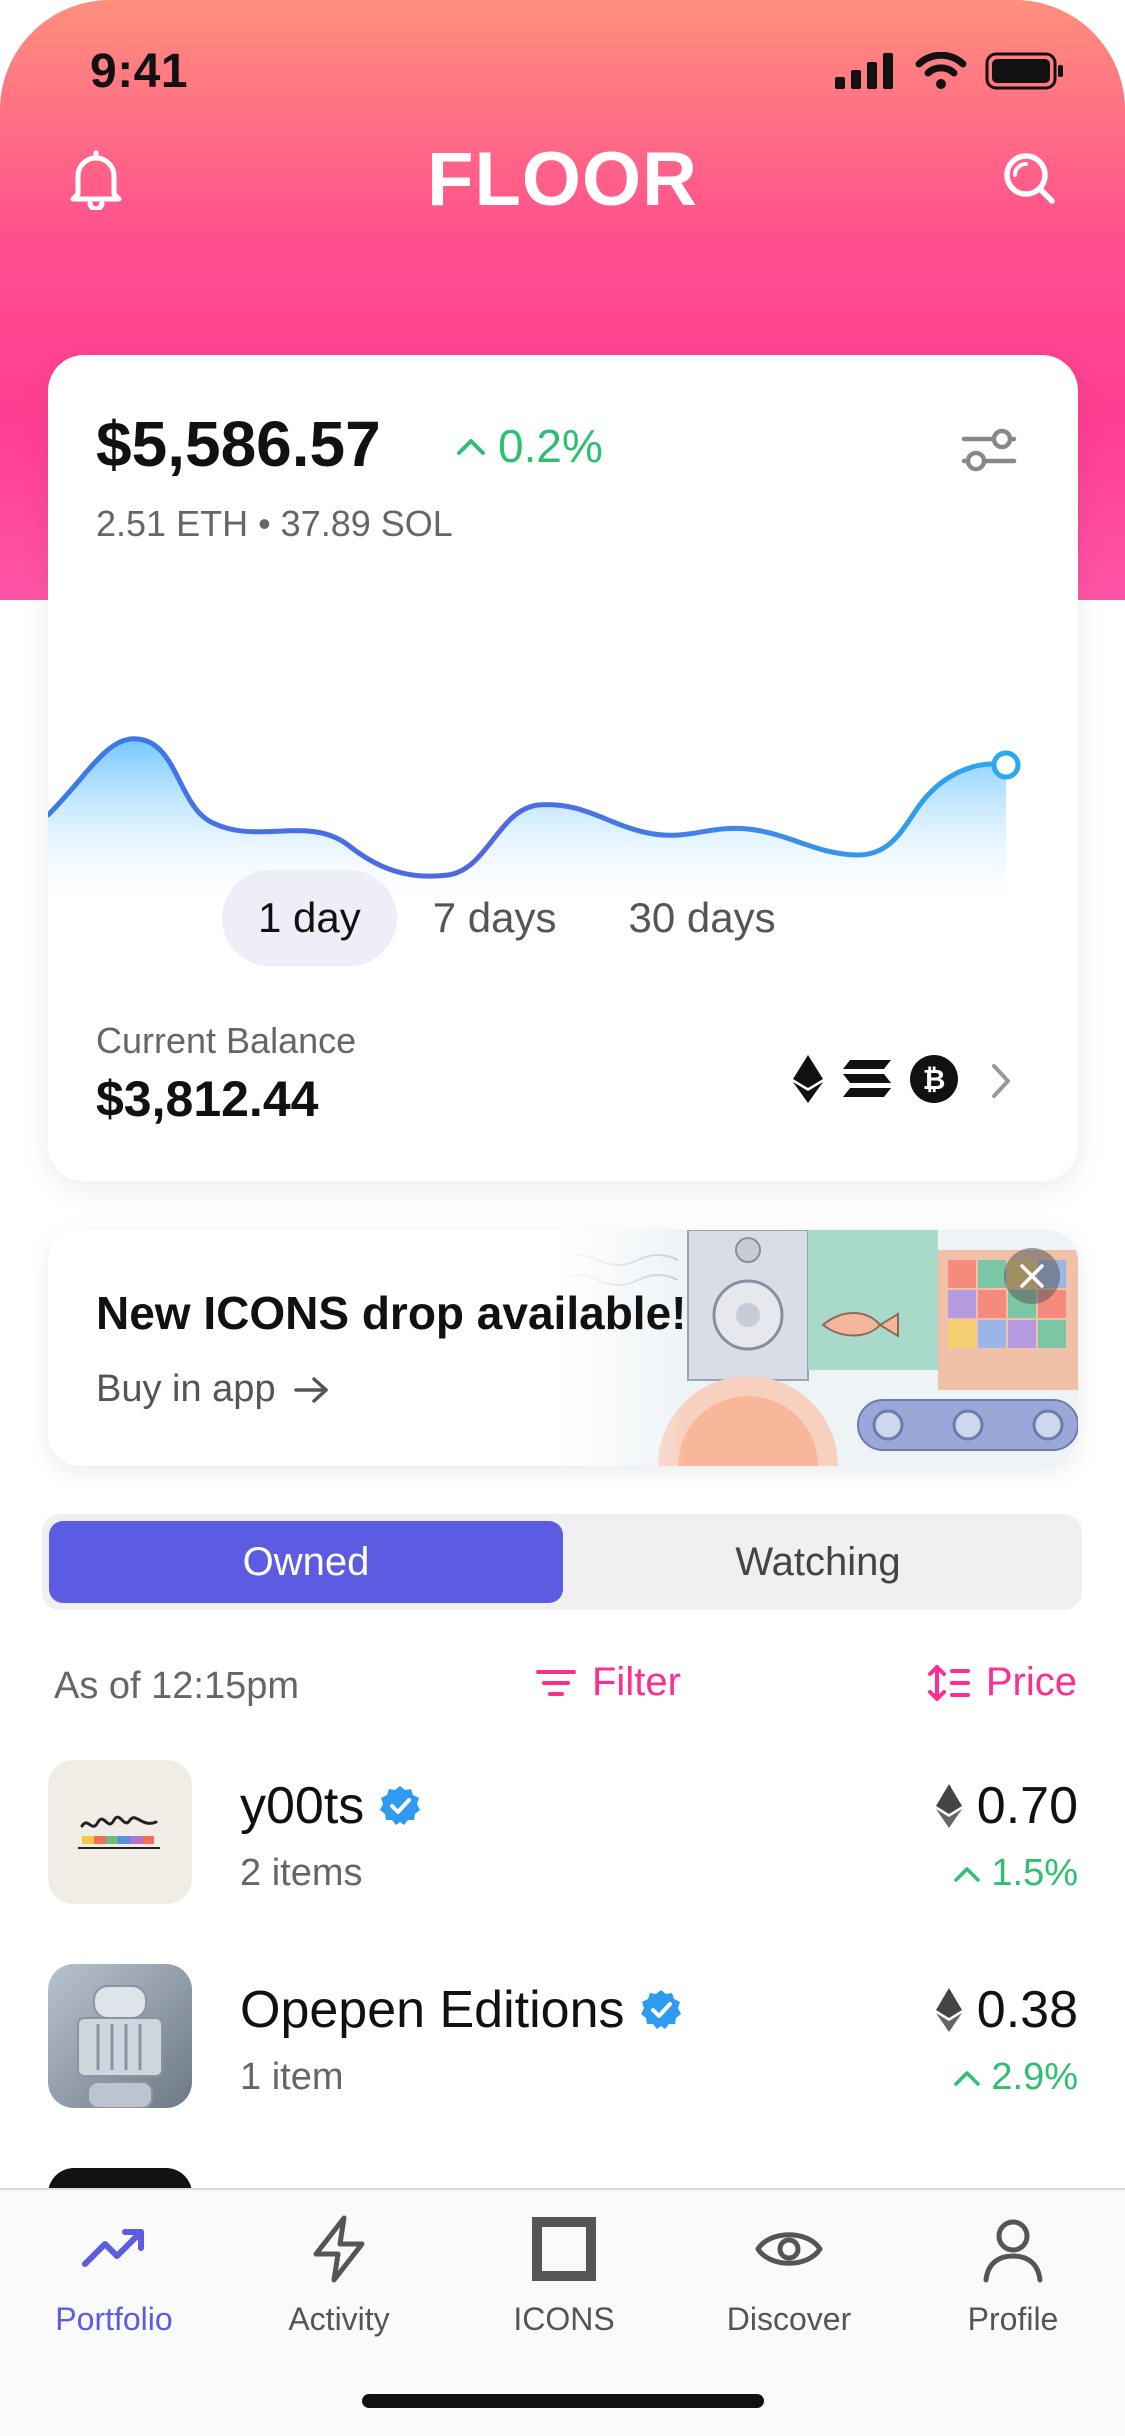 The image size is (1125, 2436). Describe the element at coordinates (310, 1389) in the screenshot. I see `arrow-right-icon` at that location.